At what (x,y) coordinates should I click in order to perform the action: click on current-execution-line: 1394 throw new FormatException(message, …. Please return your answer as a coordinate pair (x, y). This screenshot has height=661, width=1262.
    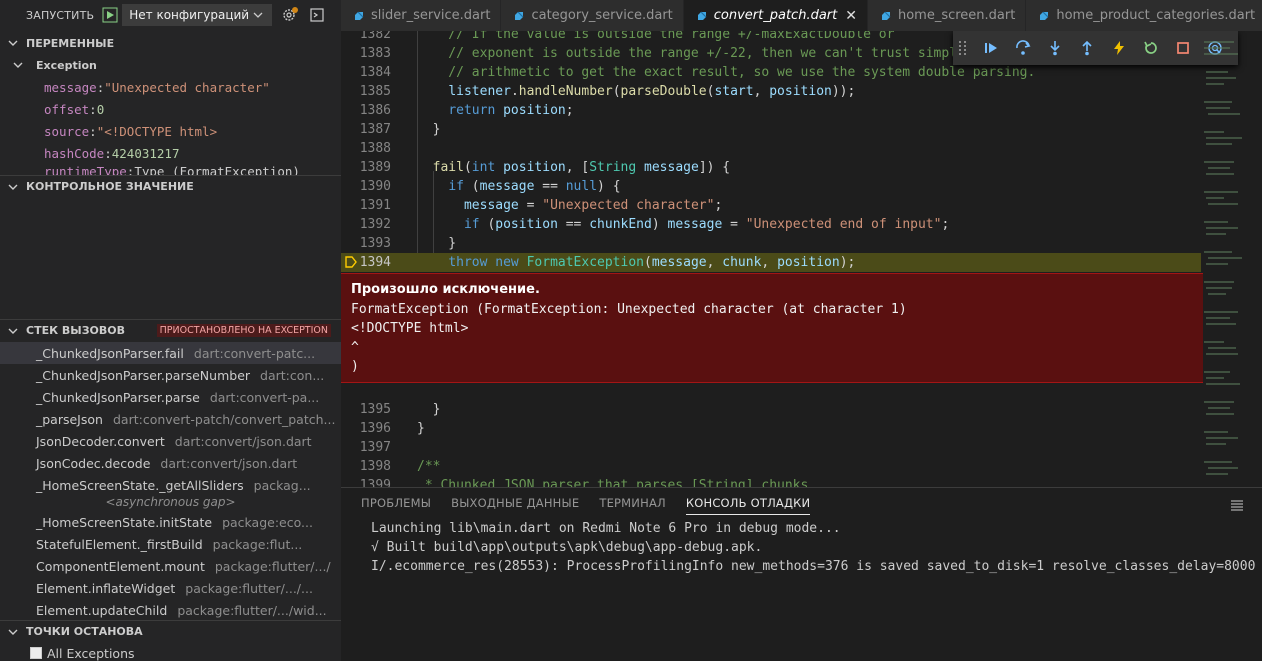
    Looking at the image, I should click on (771, 262).